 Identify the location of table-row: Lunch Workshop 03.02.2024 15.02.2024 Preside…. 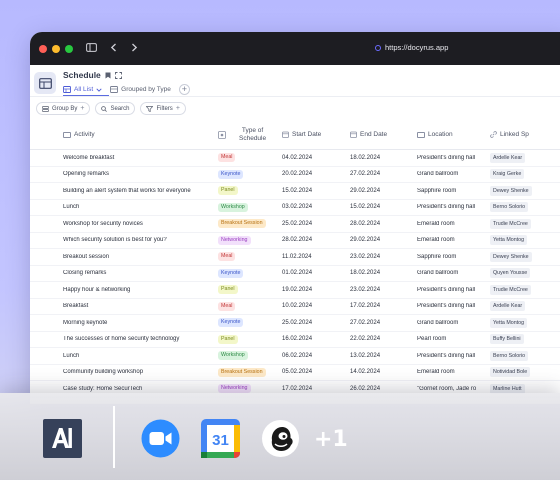
(295, 208).